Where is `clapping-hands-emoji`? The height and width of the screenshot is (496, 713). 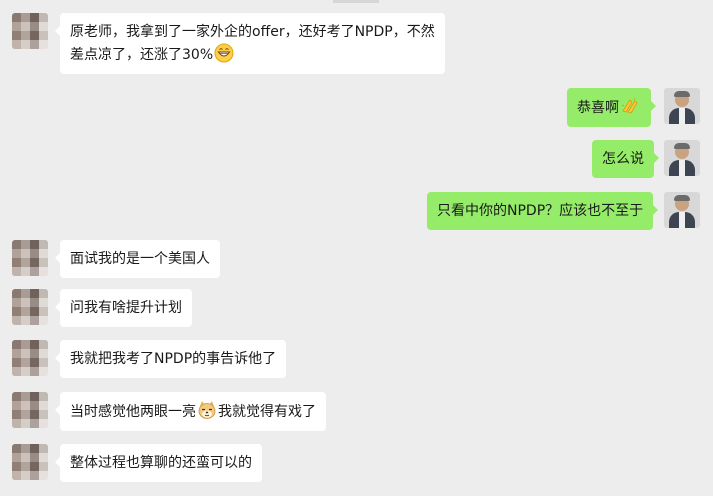
clapping-hands-emoji is located at coordinates (629, 105).